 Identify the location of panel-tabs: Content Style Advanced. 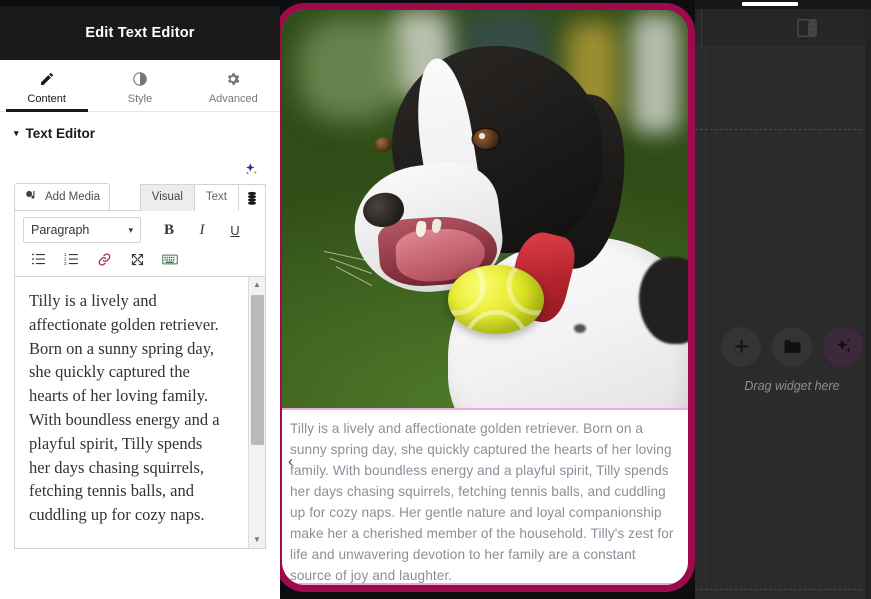
(140, 86).